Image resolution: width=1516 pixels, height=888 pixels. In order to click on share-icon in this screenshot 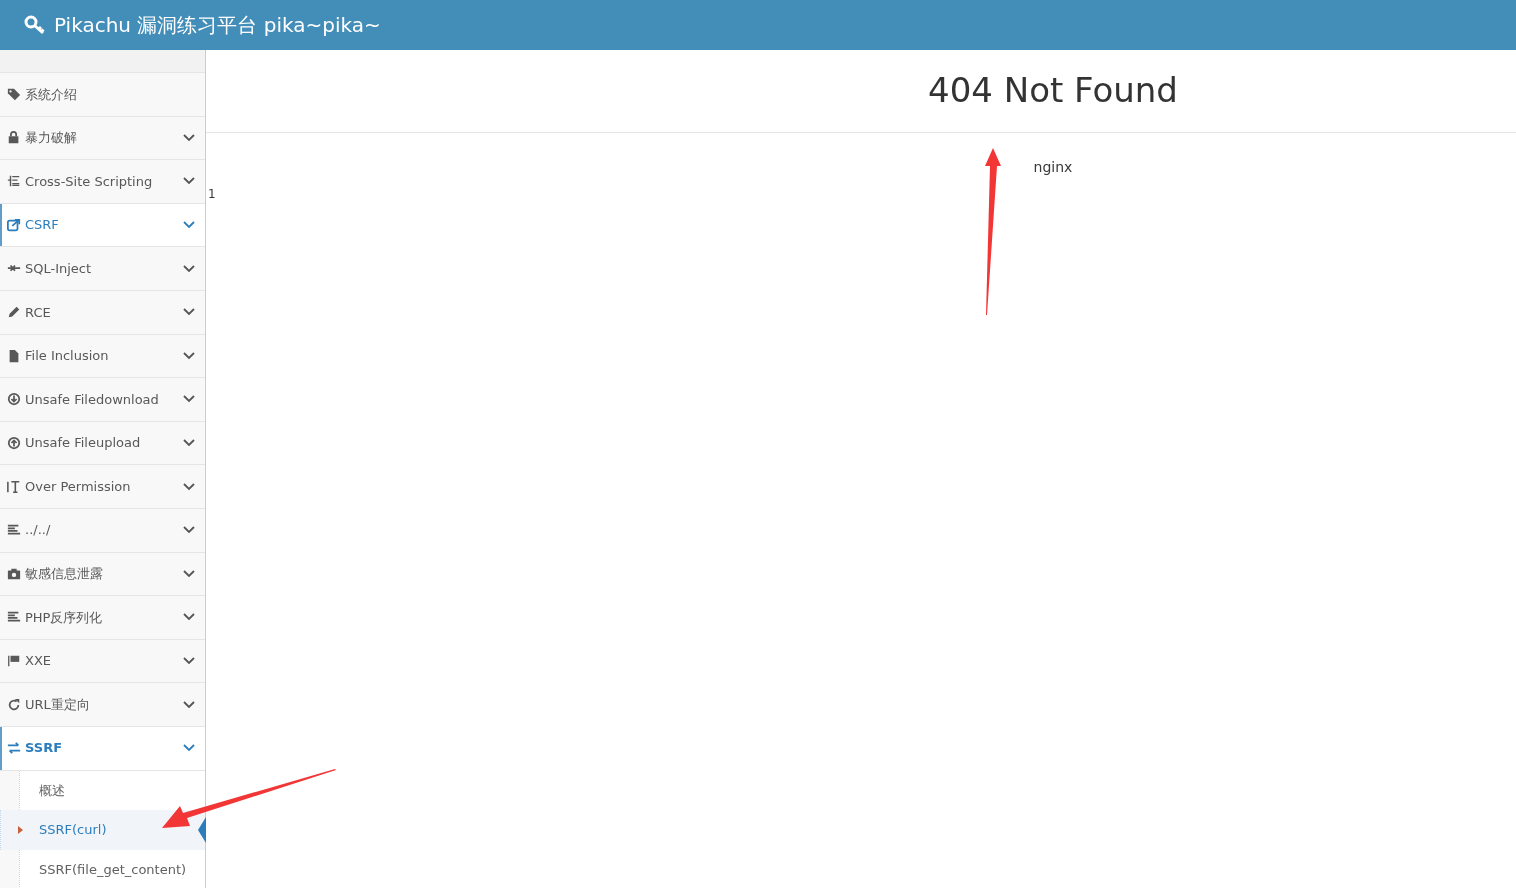, I will do `click(14, 225)`.